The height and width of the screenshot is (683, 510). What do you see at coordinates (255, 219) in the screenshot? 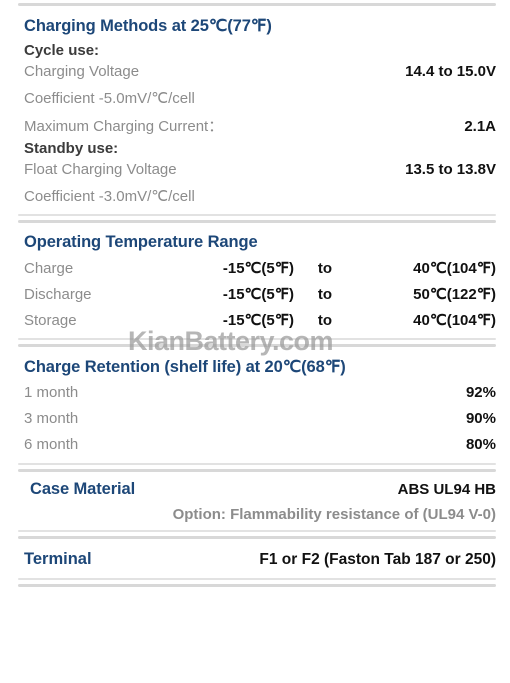
I see `divider-after-charging` at bounding box center [255, 219].